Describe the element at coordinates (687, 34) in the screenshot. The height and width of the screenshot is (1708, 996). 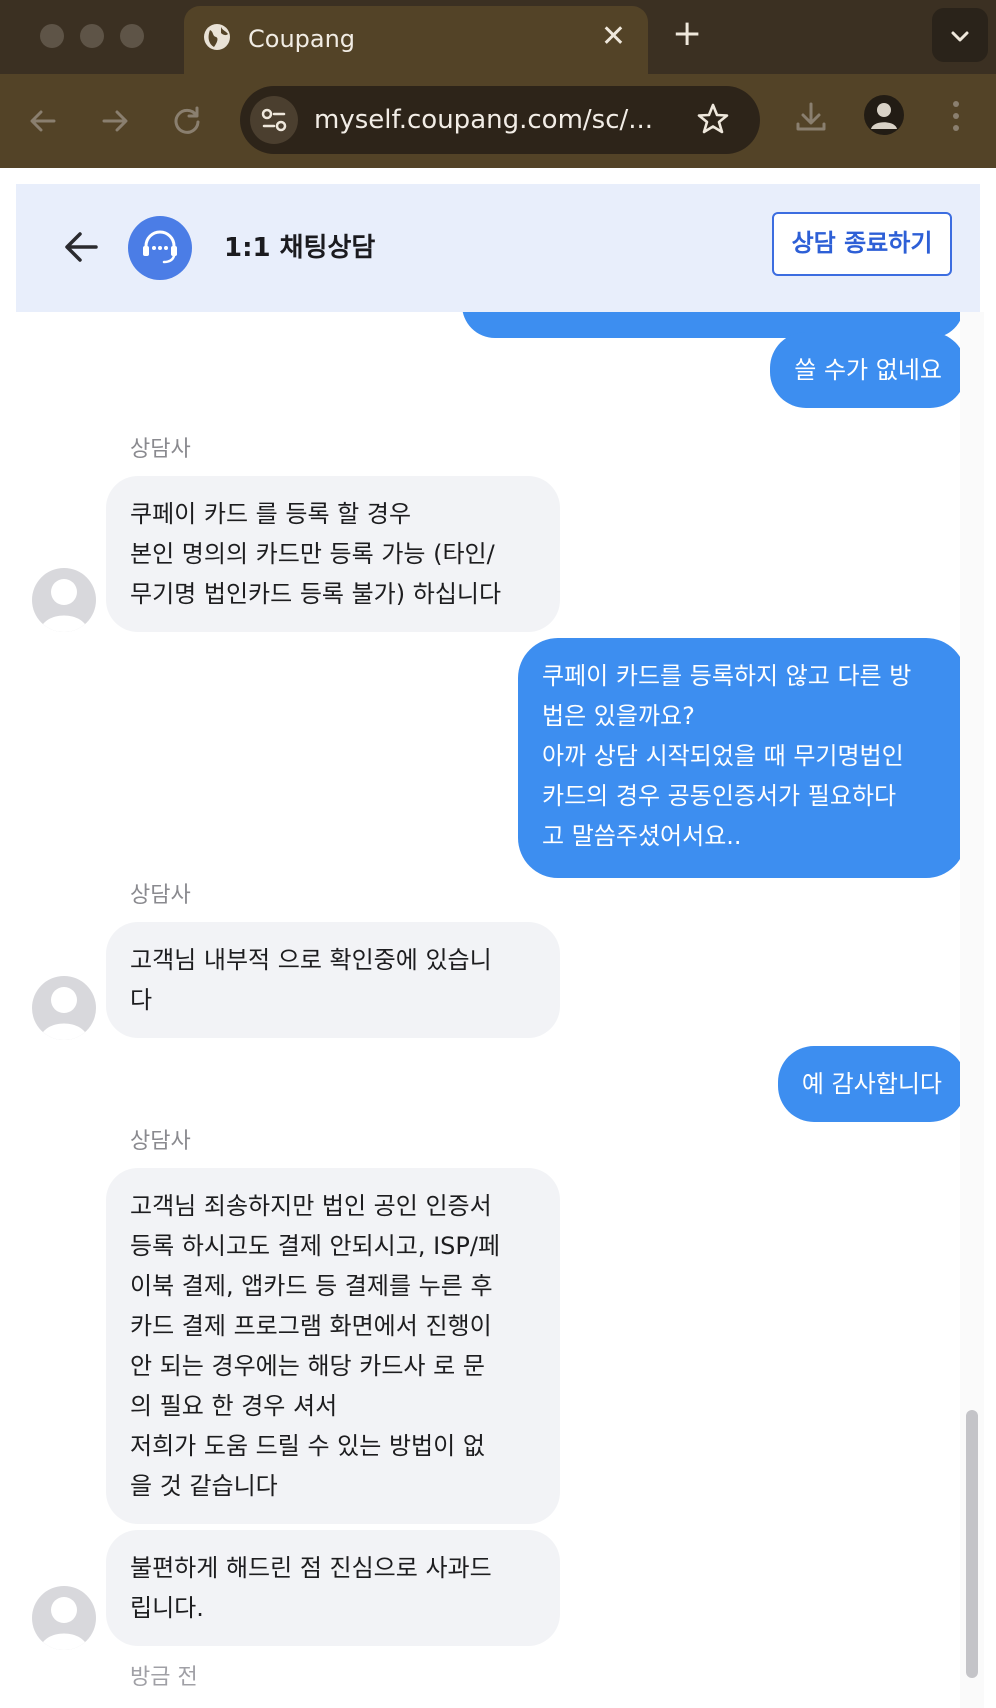
I see `new-tab-button: +` at that location.